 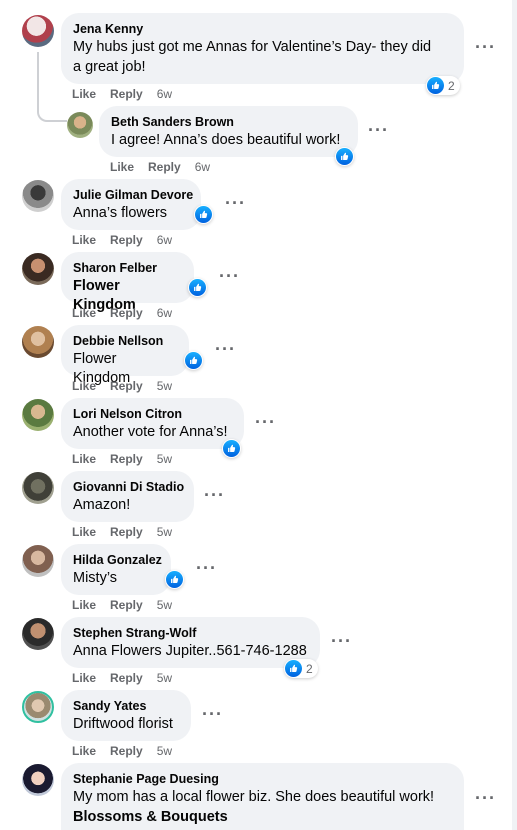 I want to click on comment-author: Beth Sanders Brown, so click(x=228, y=122).